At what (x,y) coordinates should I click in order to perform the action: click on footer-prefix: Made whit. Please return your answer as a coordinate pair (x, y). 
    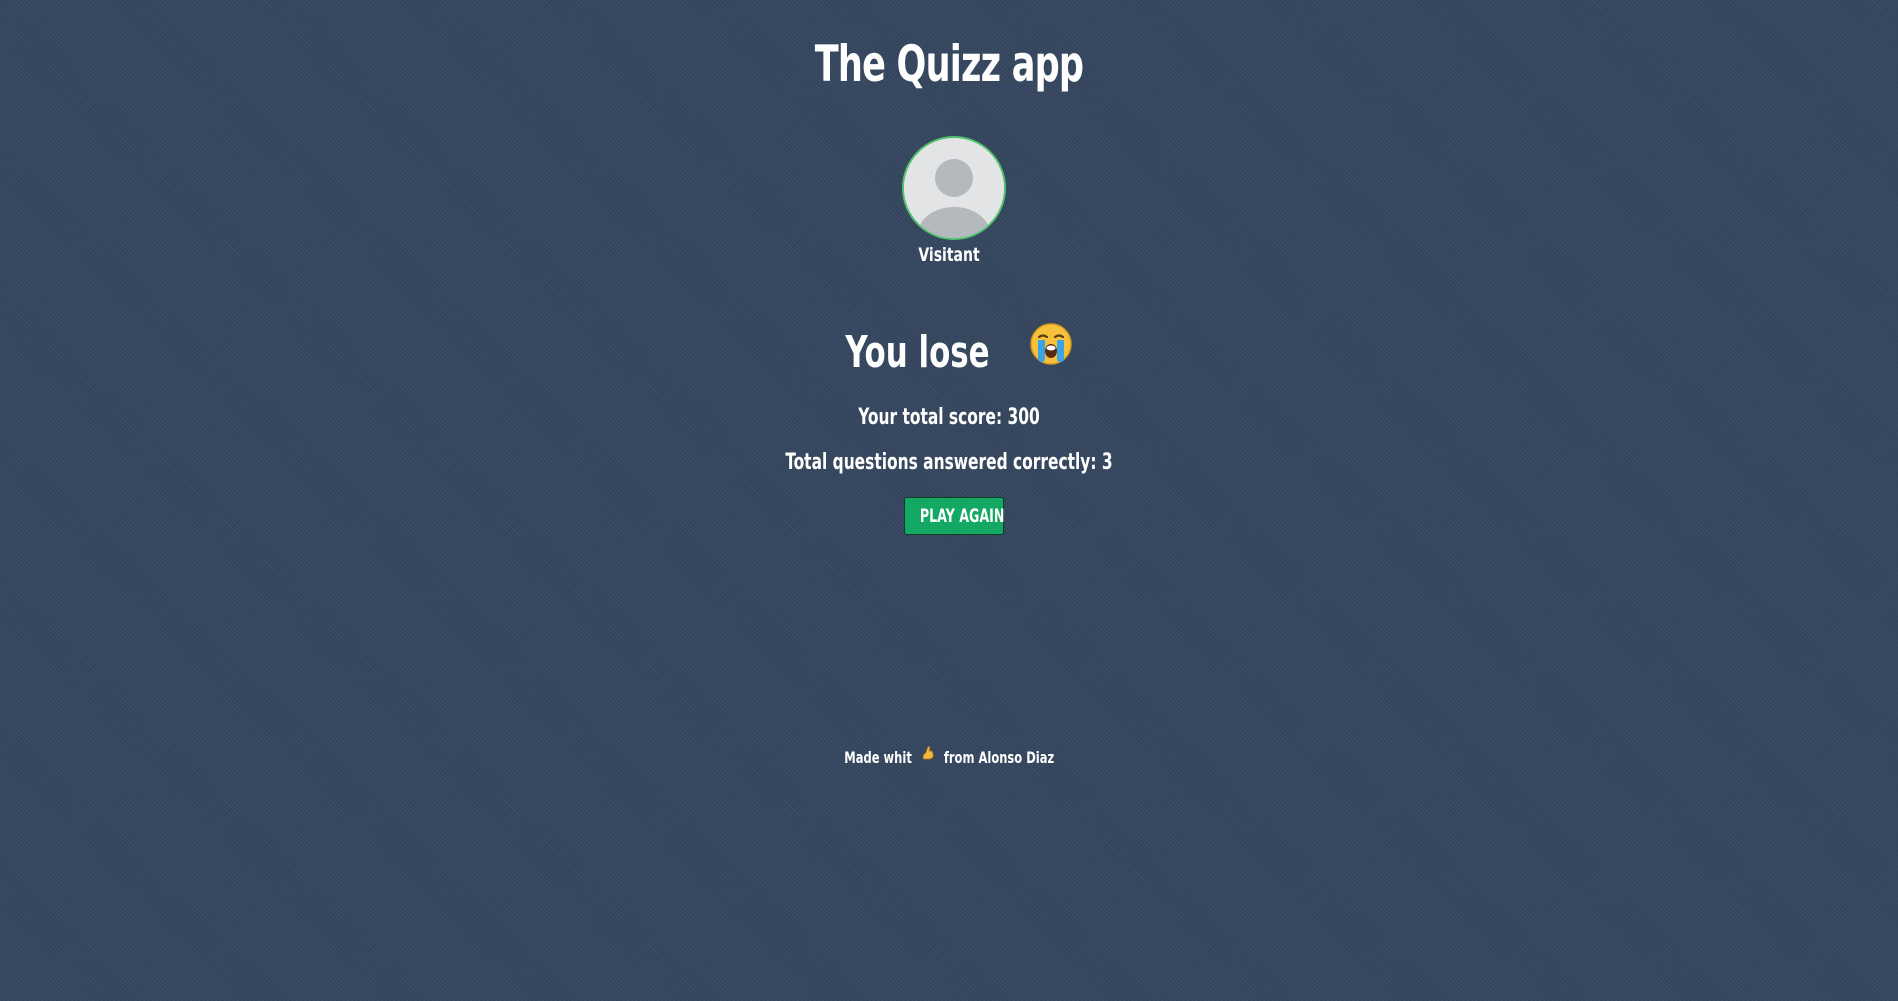
    Looking at the image, I should click on (878, 757).